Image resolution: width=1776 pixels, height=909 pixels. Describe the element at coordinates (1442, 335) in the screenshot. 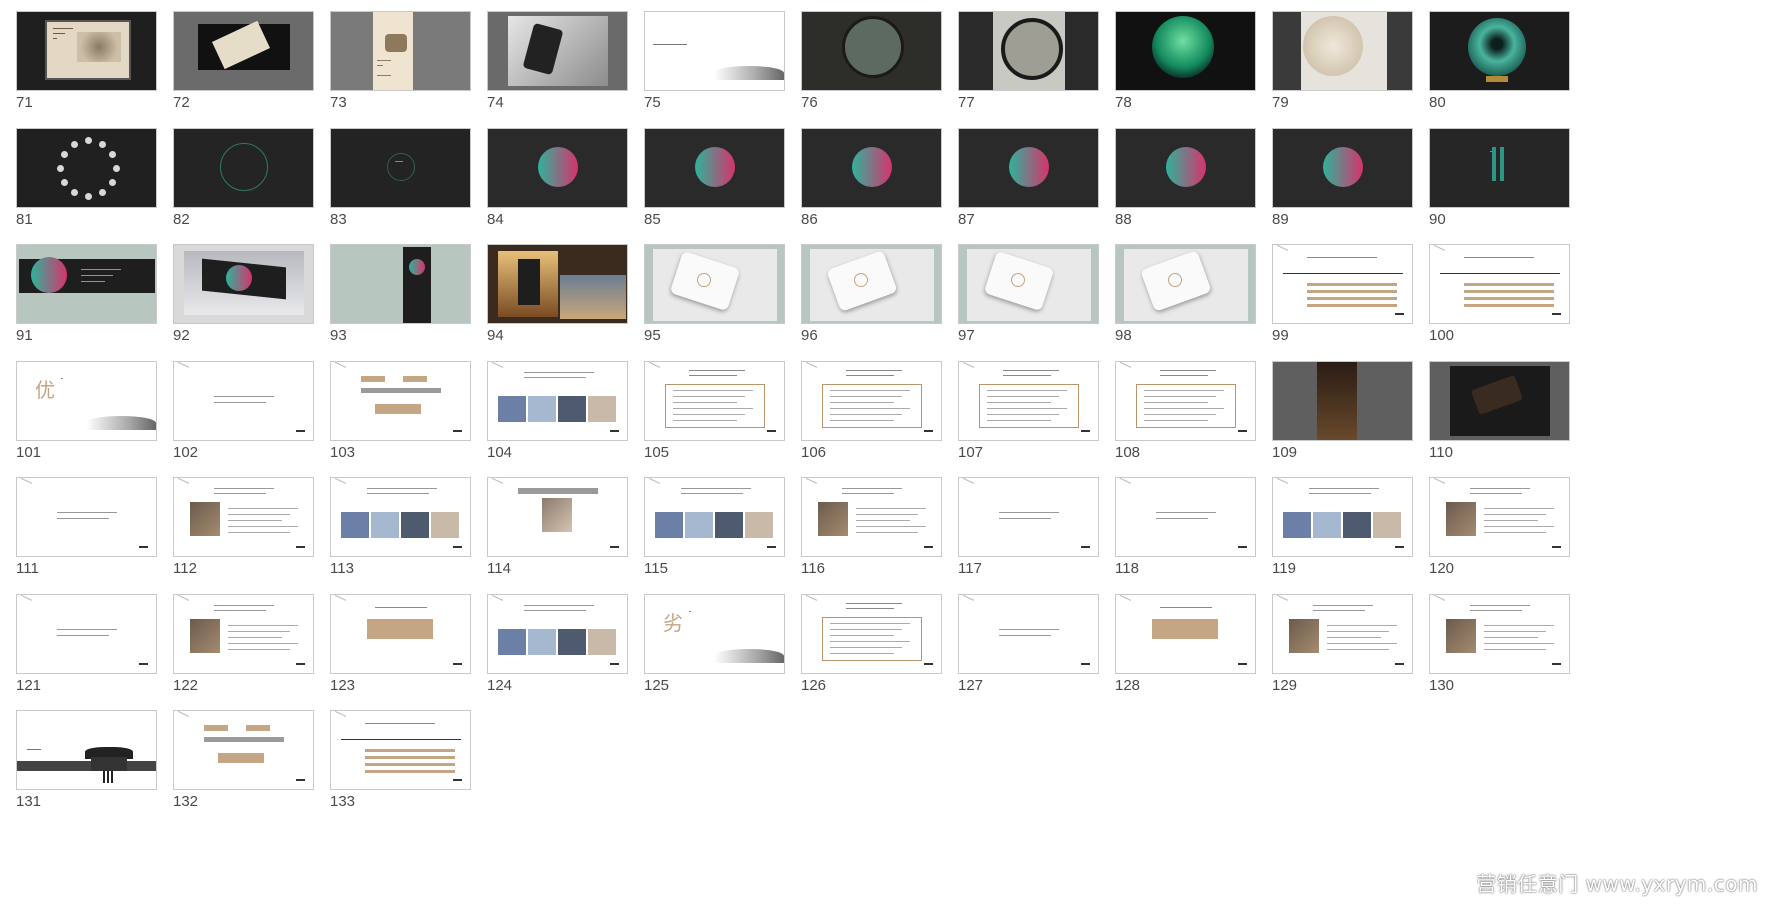

I see `slide-number: 100` at that location.